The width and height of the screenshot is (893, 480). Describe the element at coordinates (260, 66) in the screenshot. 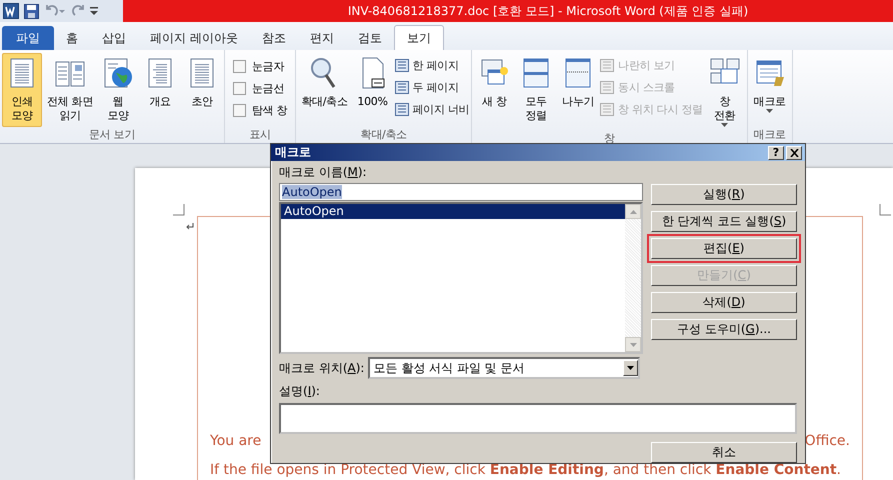

I see `checkbox: 눈금자` at that location.